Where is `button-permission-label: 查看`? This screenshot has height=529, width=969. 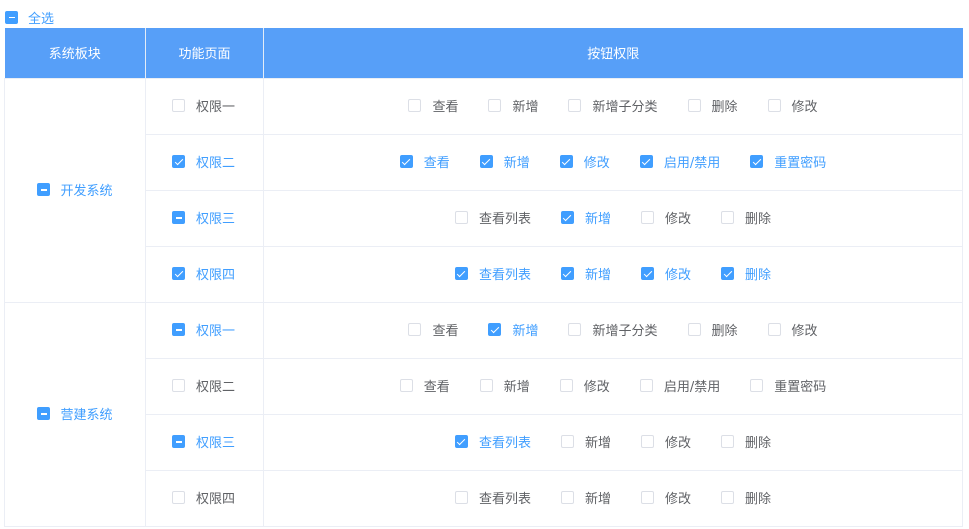 button-permission-label: 查看 is located at coordinates (436, 387).